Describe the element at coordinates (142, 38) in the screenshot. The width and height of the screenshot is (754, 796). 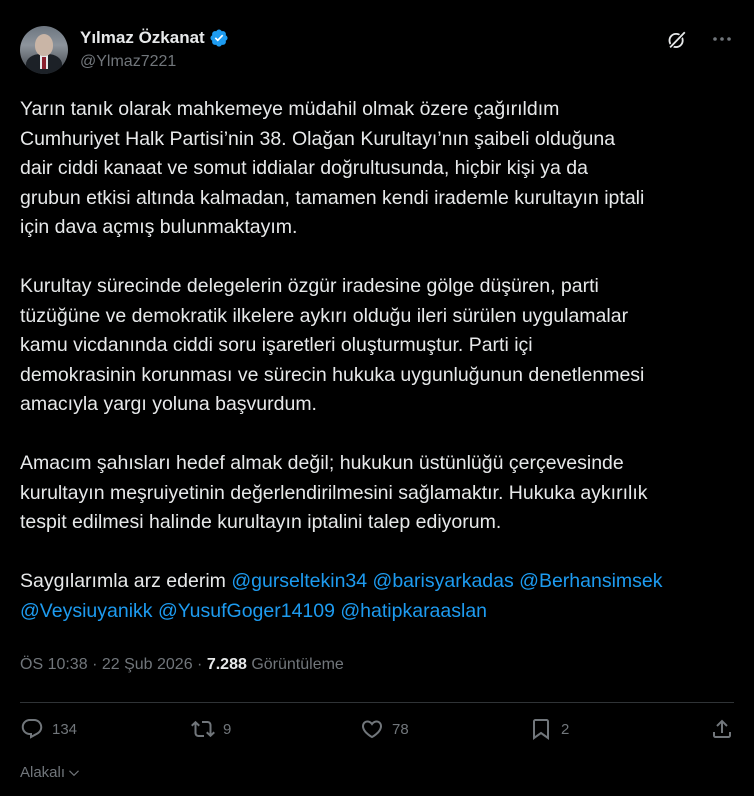
I see `author-name: Yılmaz Özkanat` at that location.